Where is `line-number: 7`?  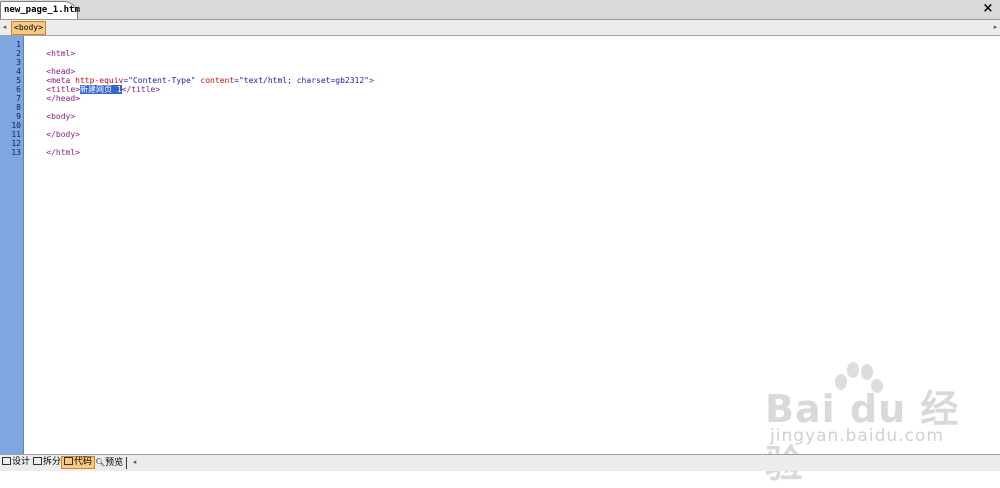
line-number: 7 is located at coordinates (18, 98).